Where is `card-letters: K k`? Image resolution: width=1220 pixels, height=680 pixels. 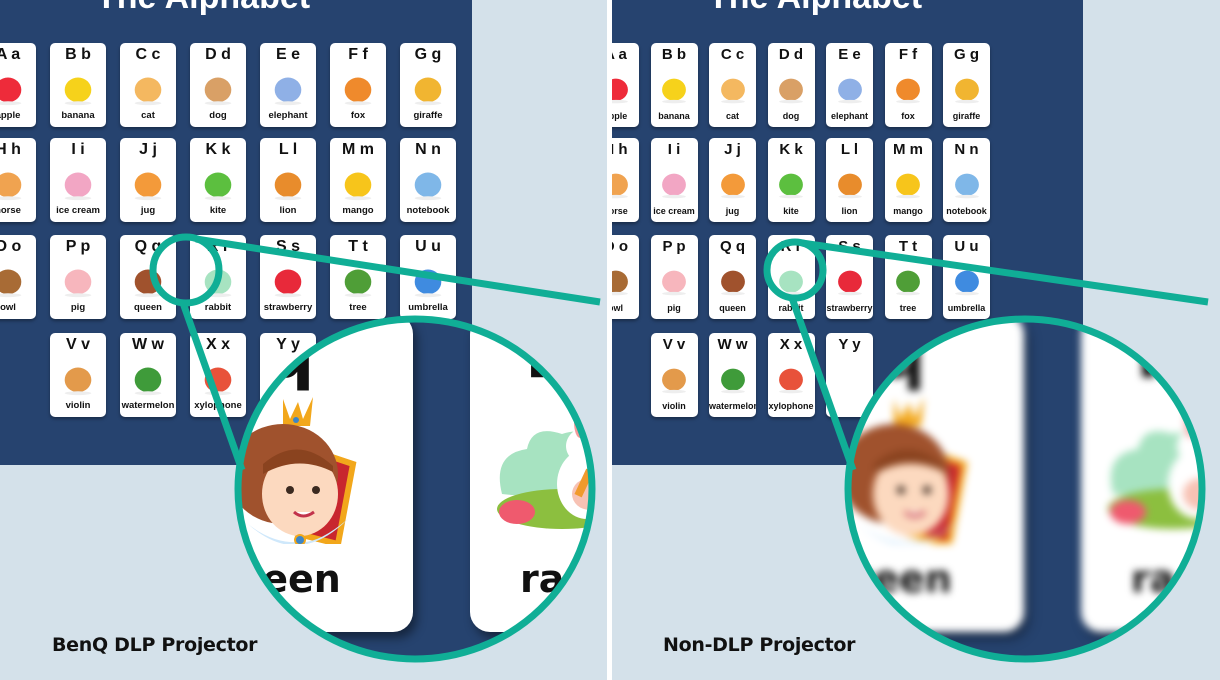 card-letters: K k is located at coordinates (218, 149).